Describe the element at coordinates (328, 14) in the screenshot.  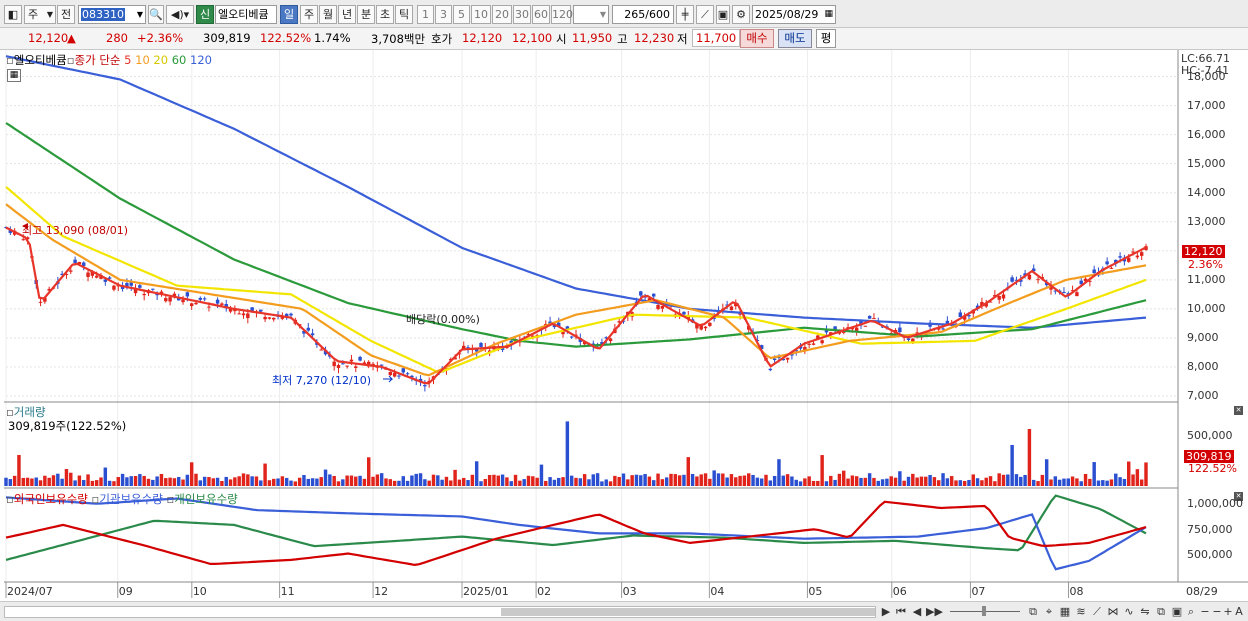
I see `period-month-button: 월` at that location.